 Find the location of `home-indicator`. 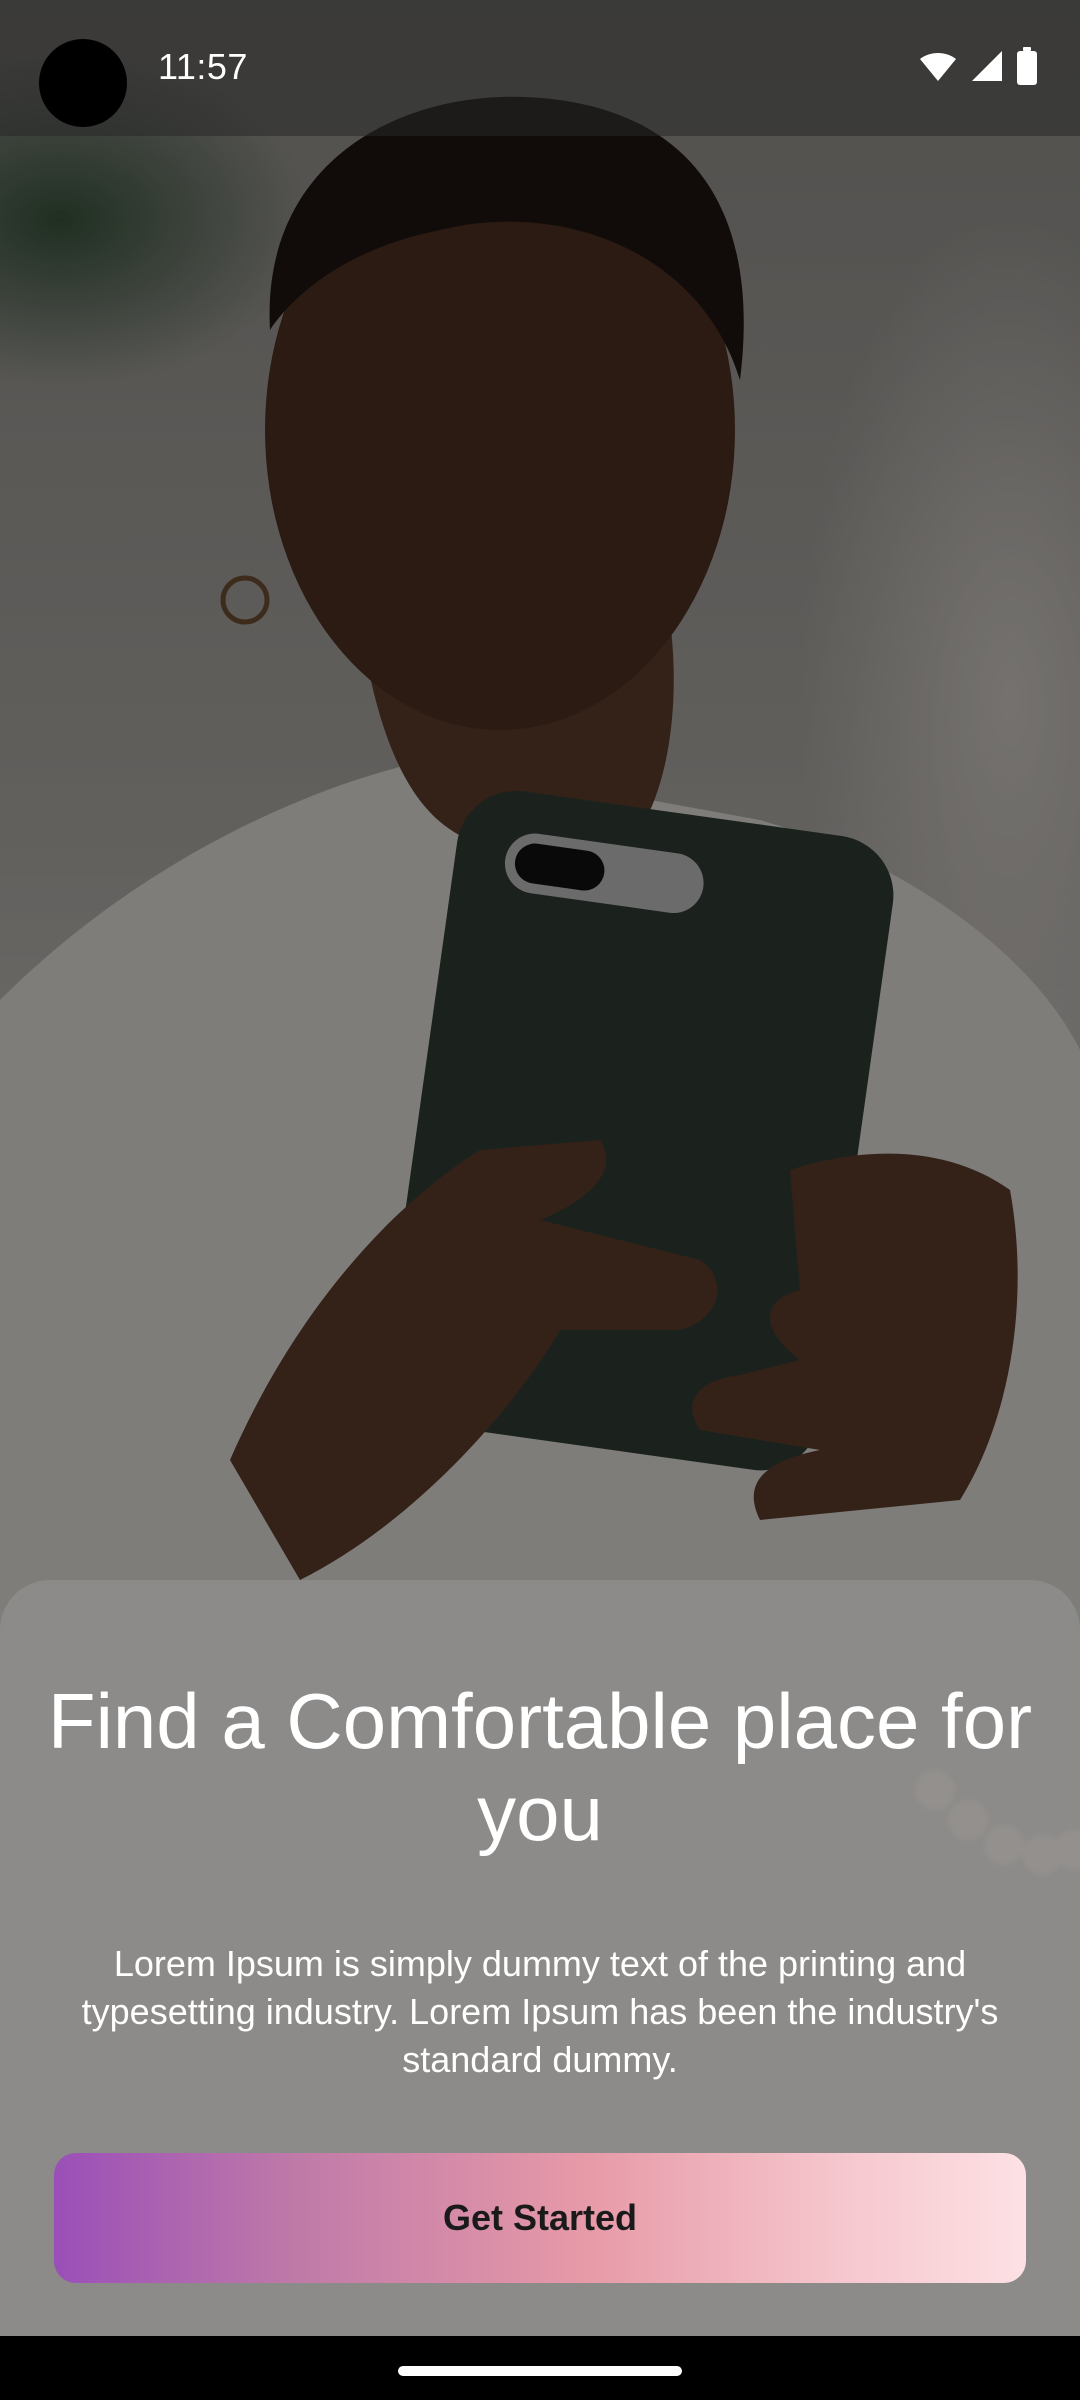

home-indicator is located at coordinates (540, 2371).